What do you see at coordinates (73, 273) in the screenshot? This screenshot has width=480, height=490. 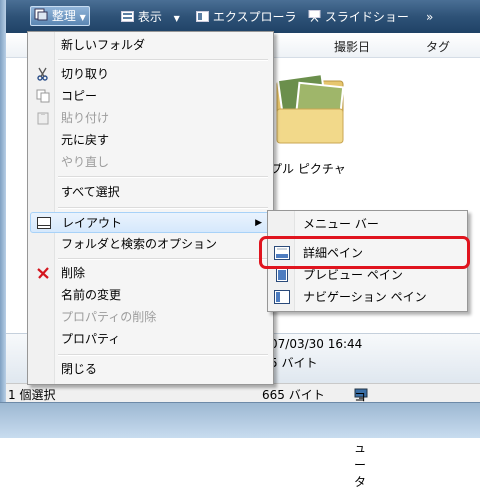 I see `menu-item-label: 削除` at bounding box center [73, 273].